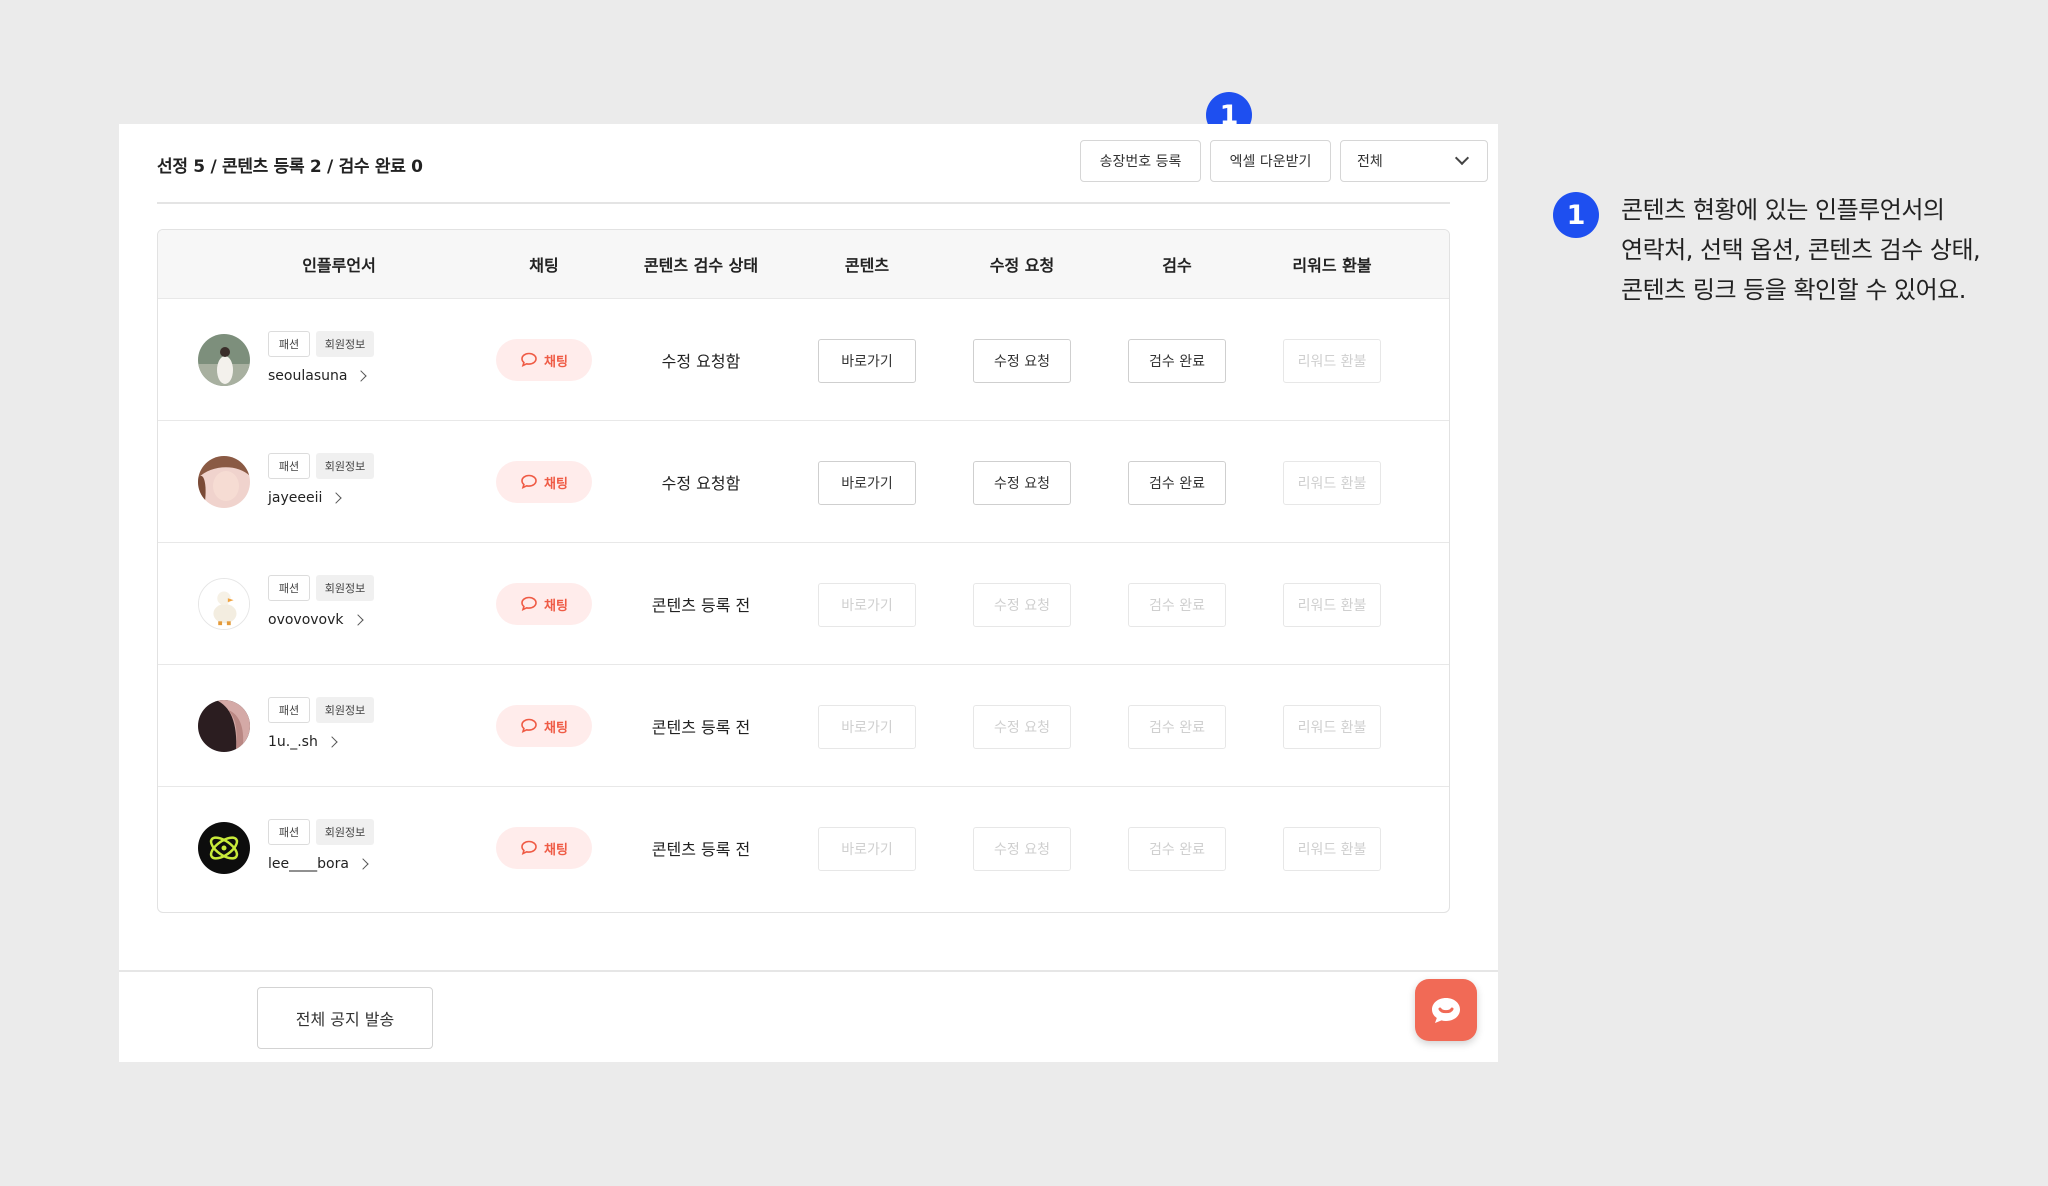  What do you see at coordinates (1414, 161) in the screenshot?
I see `filter-select: 전체` at bounding box center [1414, 161].